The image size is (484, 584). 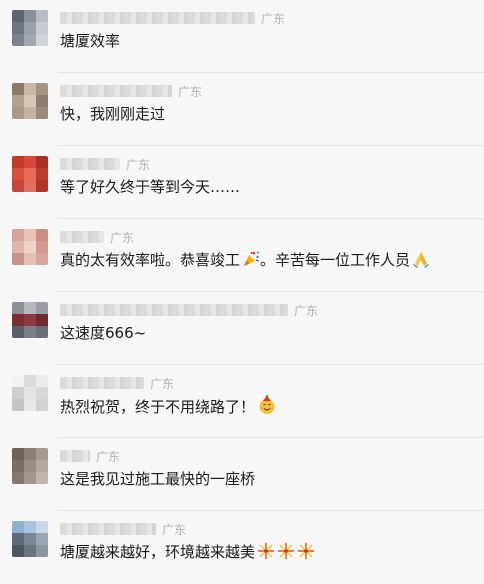 What do you see at coordinates (268, 261) in the screenshot?
I see `comment-text: 真的太有效率啦。恭喜竣工 。辛苦每一位工作人员` at bounding box center [268, 261].